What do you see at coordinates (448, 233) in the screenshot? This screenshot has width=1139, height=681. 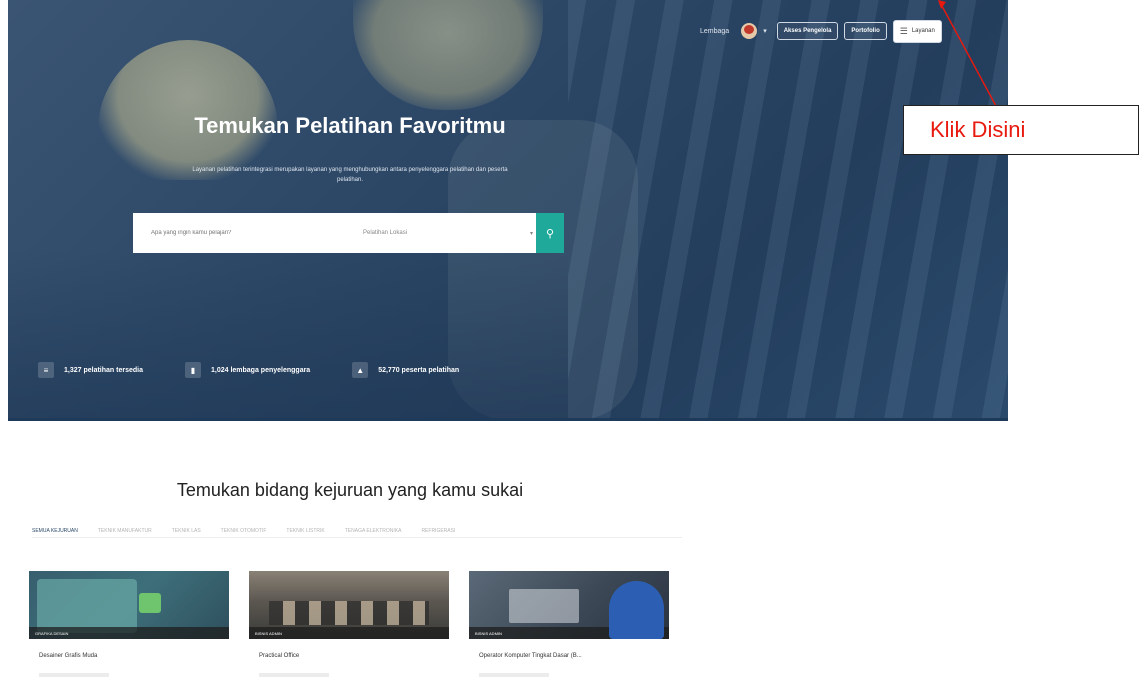 I see `location-select: Pelatihan Lokasi ▾` at bounding box center [448, 233].